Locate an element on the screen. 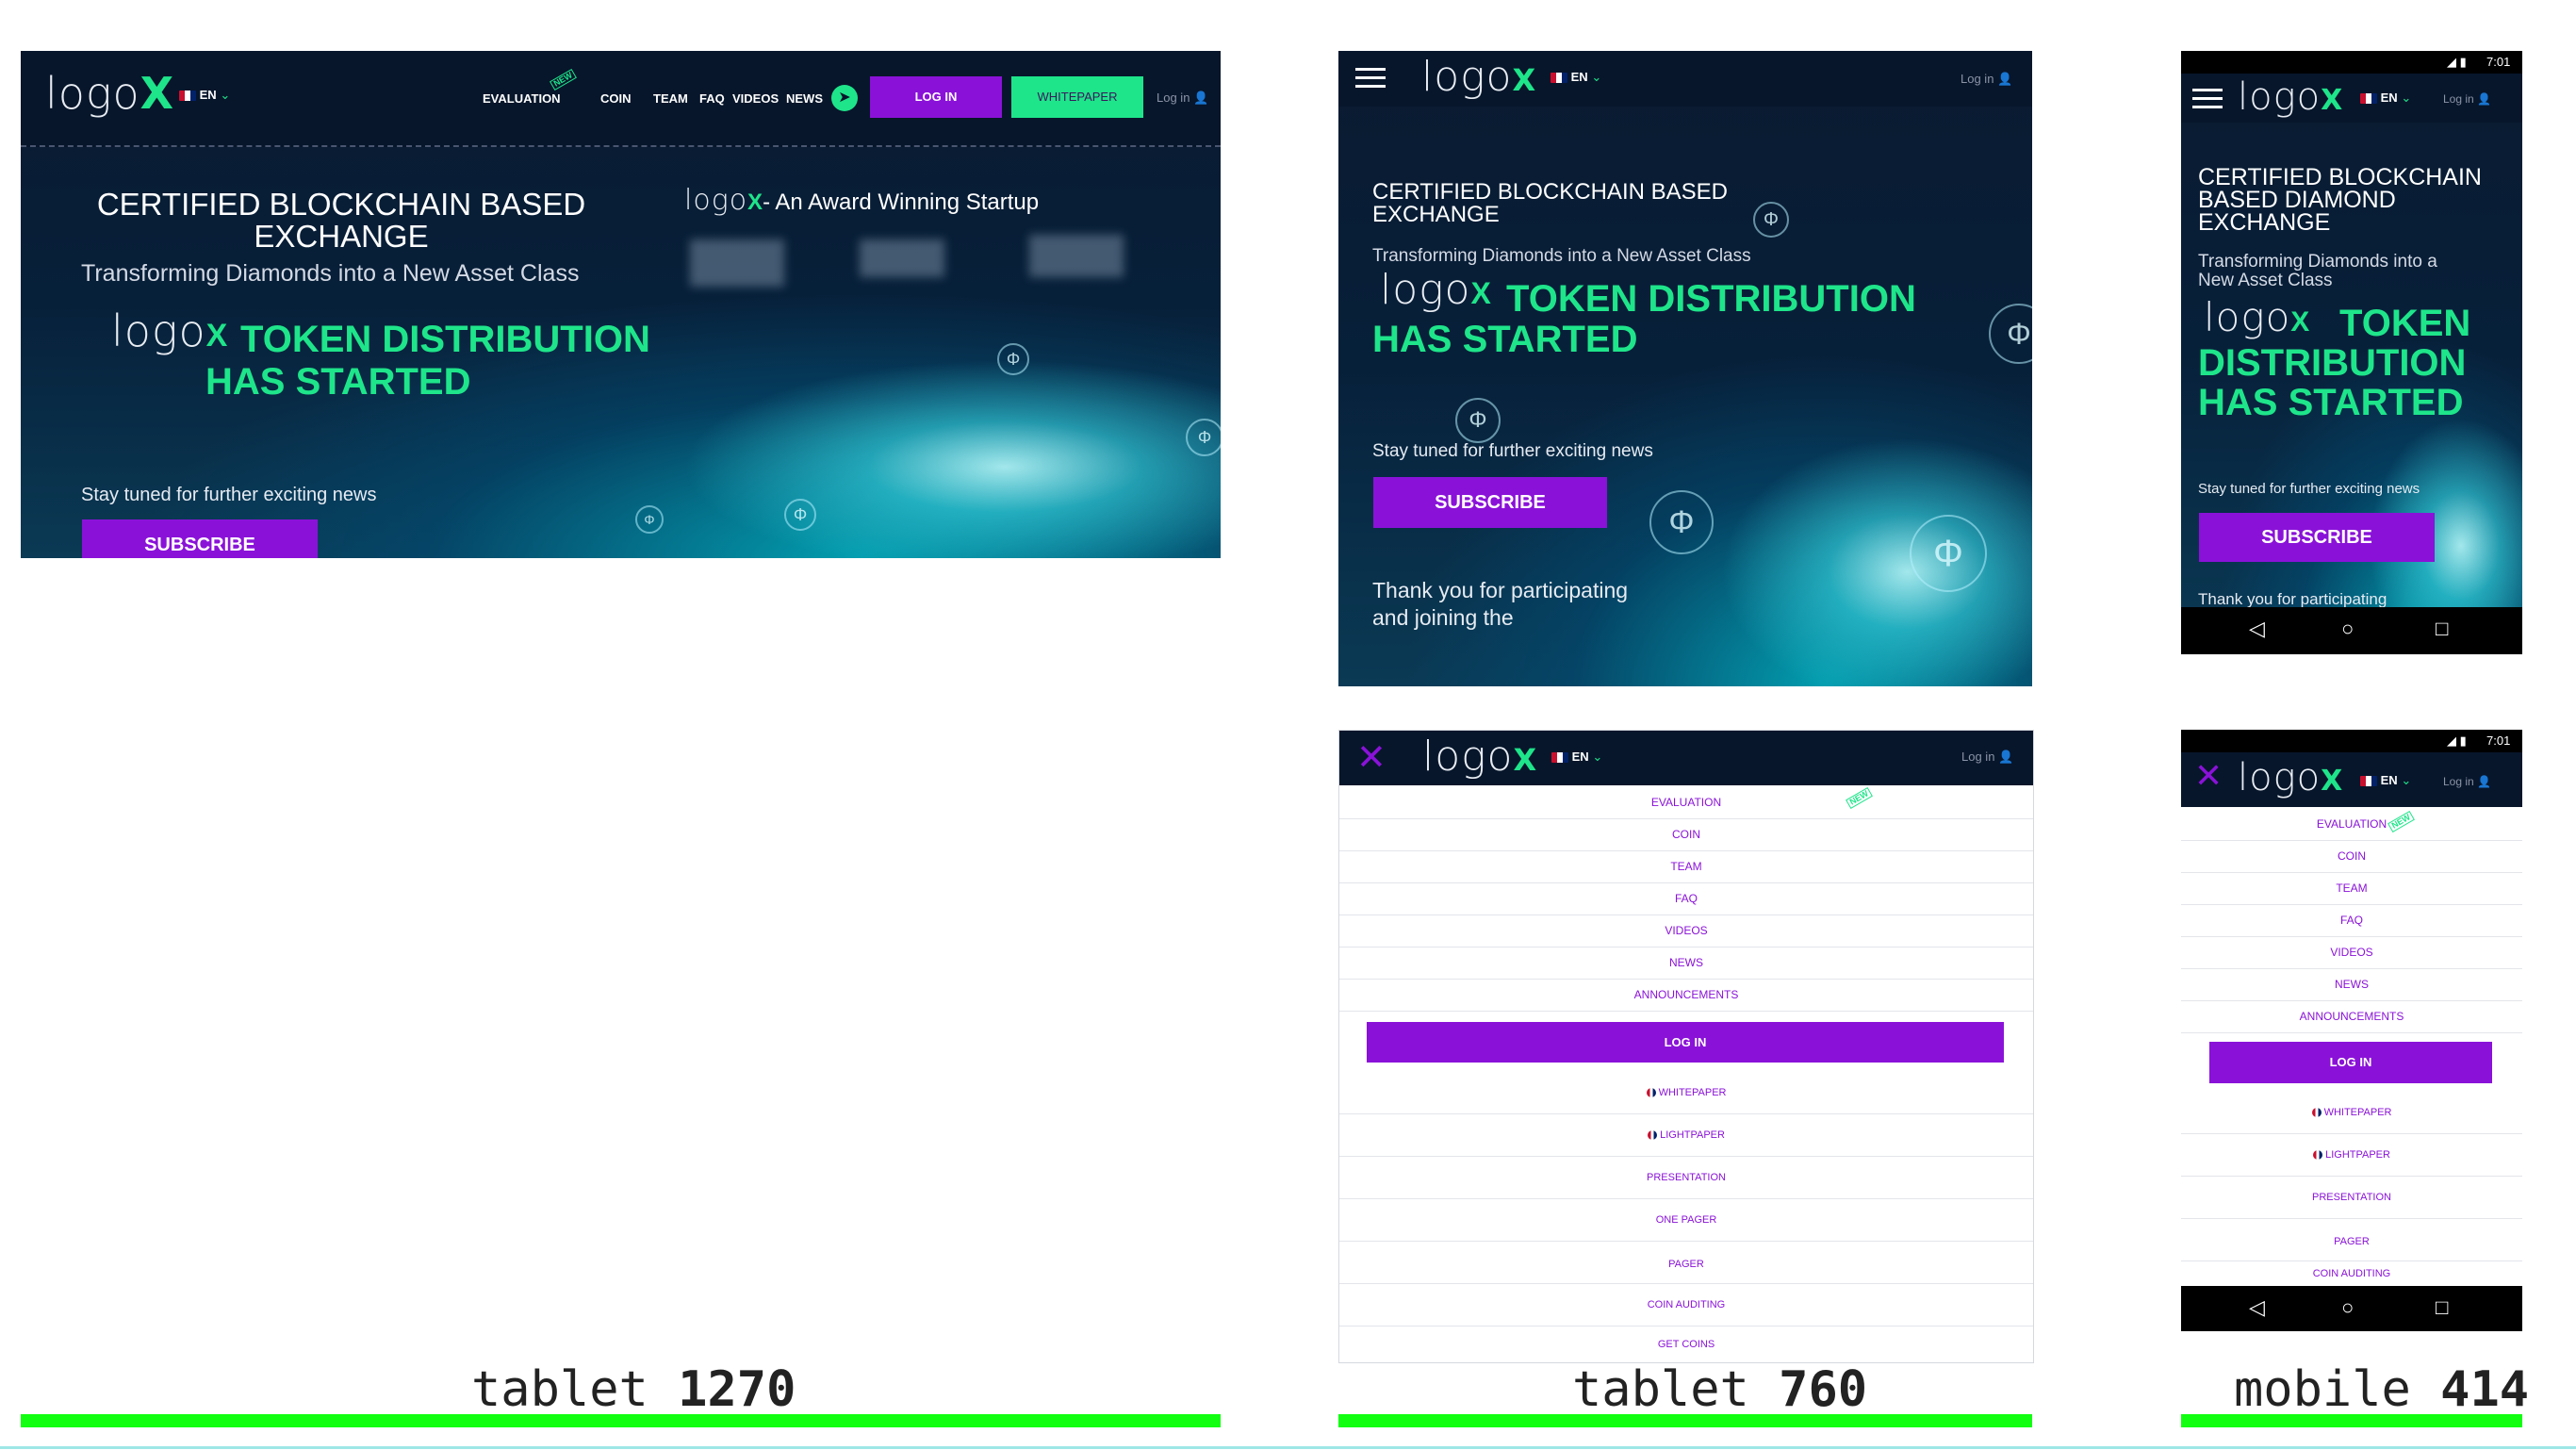 Image resolution: width=2576 pixels, height=1450 pixels. login-button: LOG IN is located at coordinates (936, 97).